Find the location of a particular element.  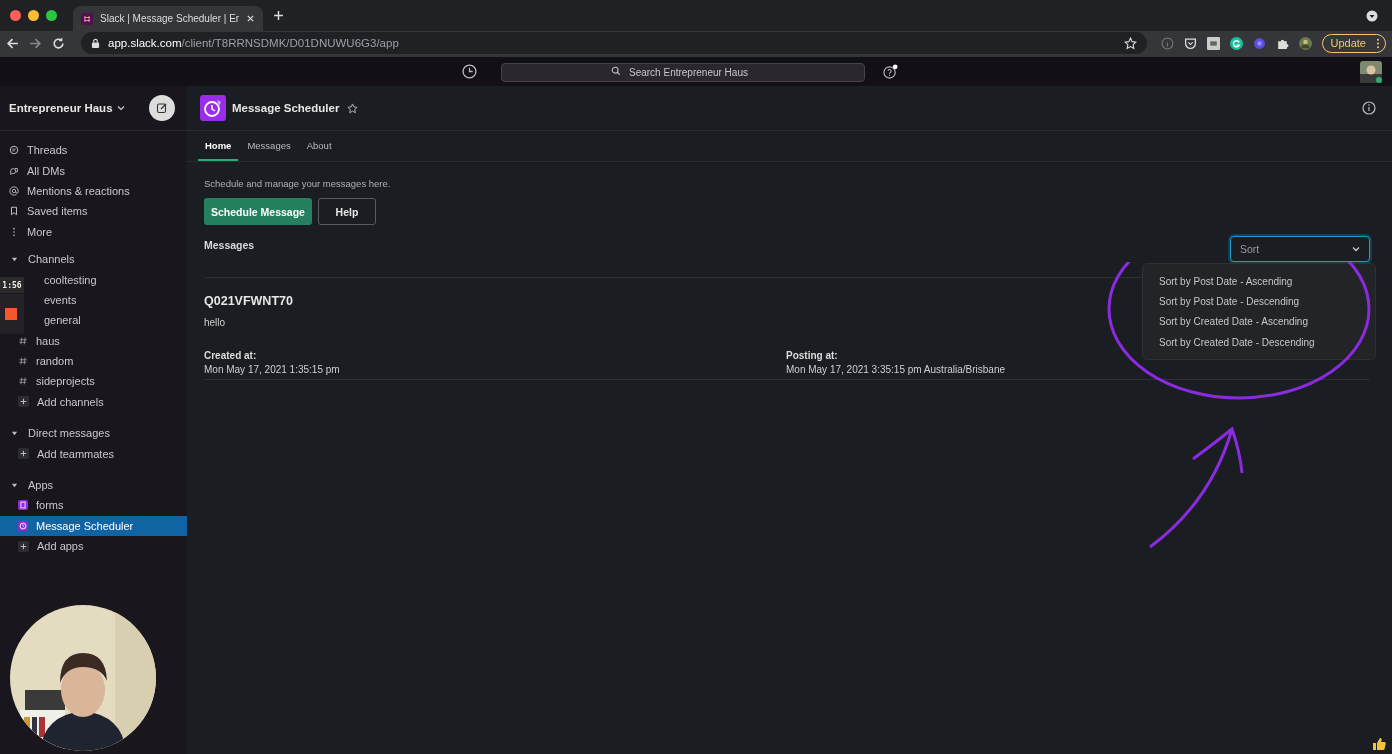

message-id: Q021VFWNT70 is located at coordinates (248, 301).